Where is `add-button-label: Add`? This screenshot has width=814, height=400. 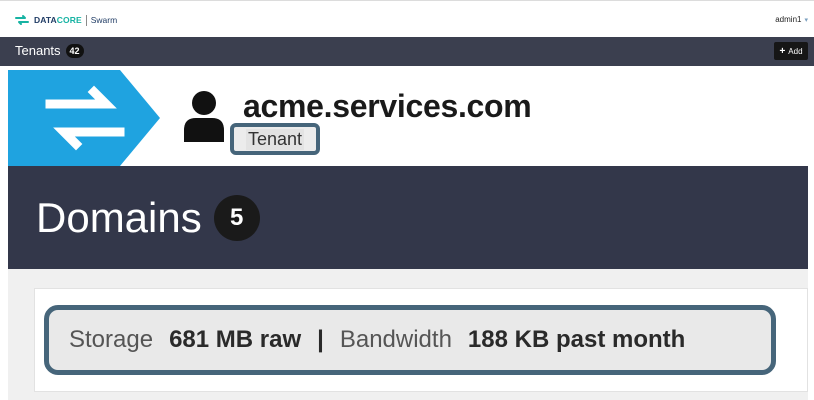 add-button-label: Add is located at coordinates (795, 51).